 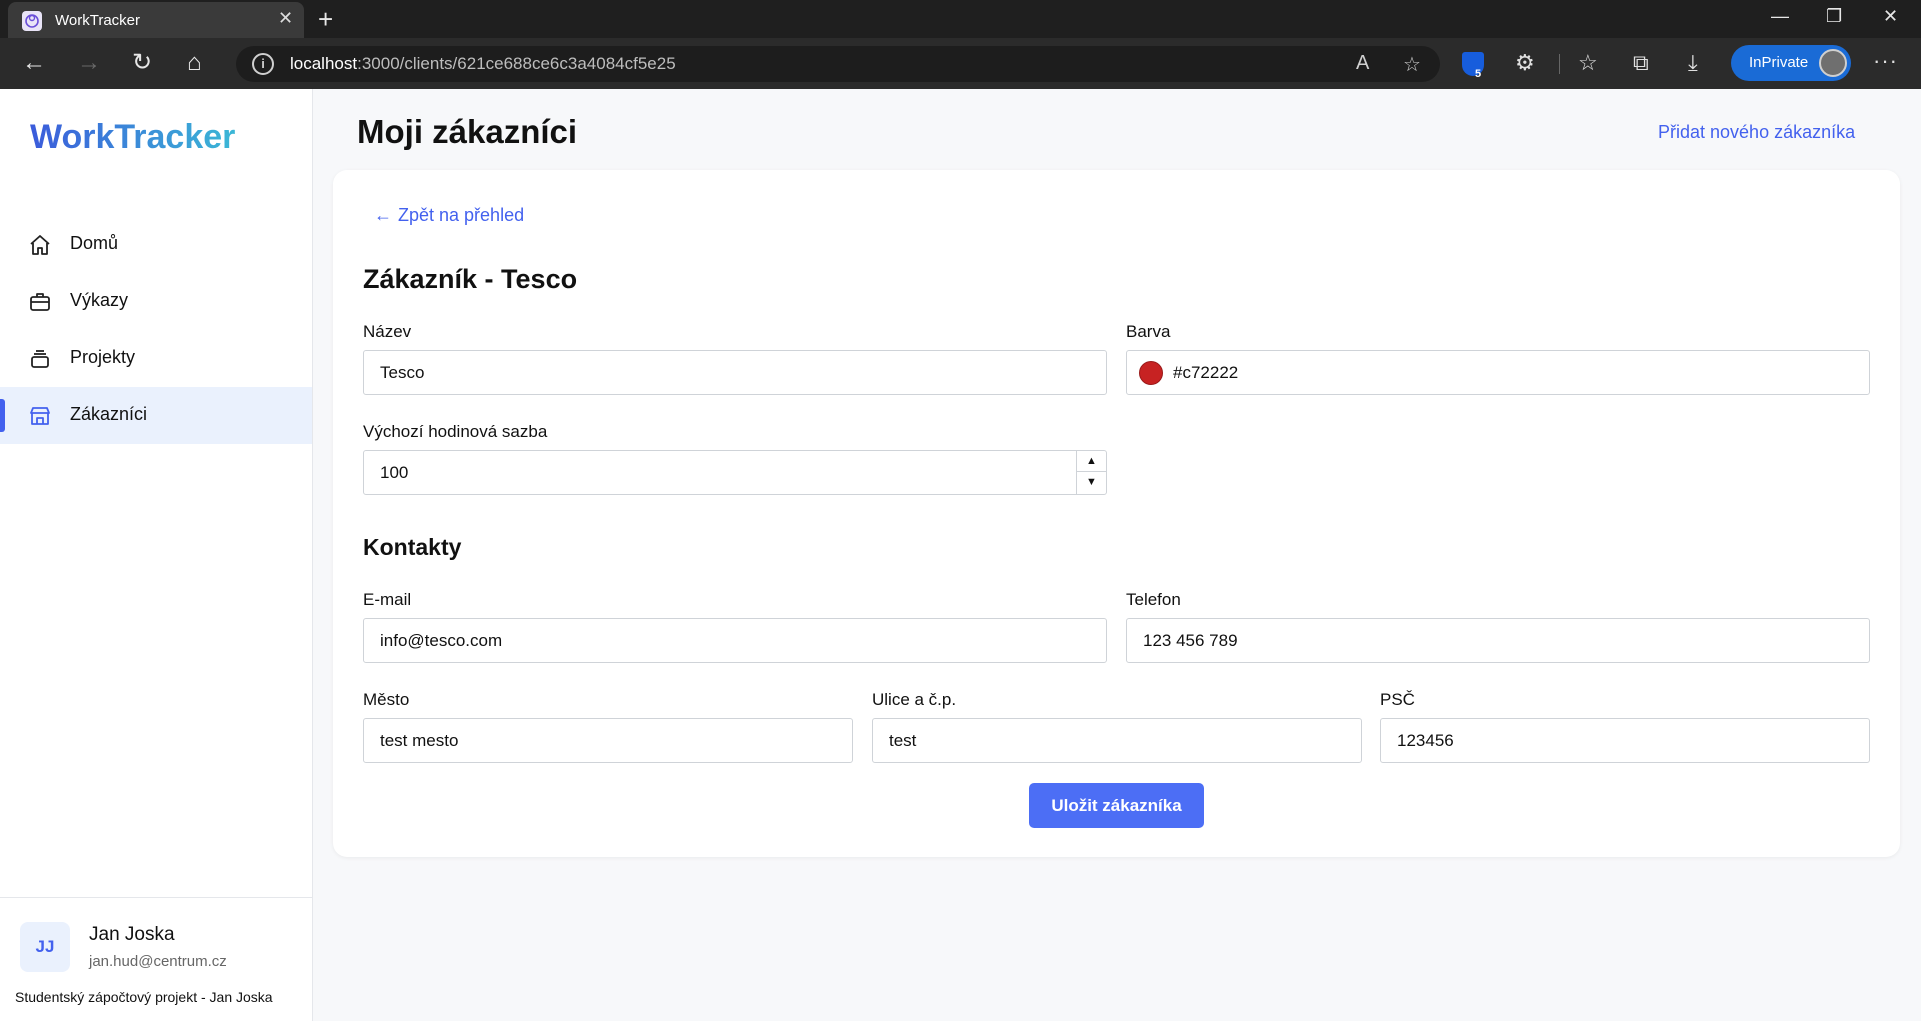 What do you see at coordinates (735, 472) in the screenshot?
I see `hourly-rate-input: 100 ▲ ▼` at bounding box center [735, 472].